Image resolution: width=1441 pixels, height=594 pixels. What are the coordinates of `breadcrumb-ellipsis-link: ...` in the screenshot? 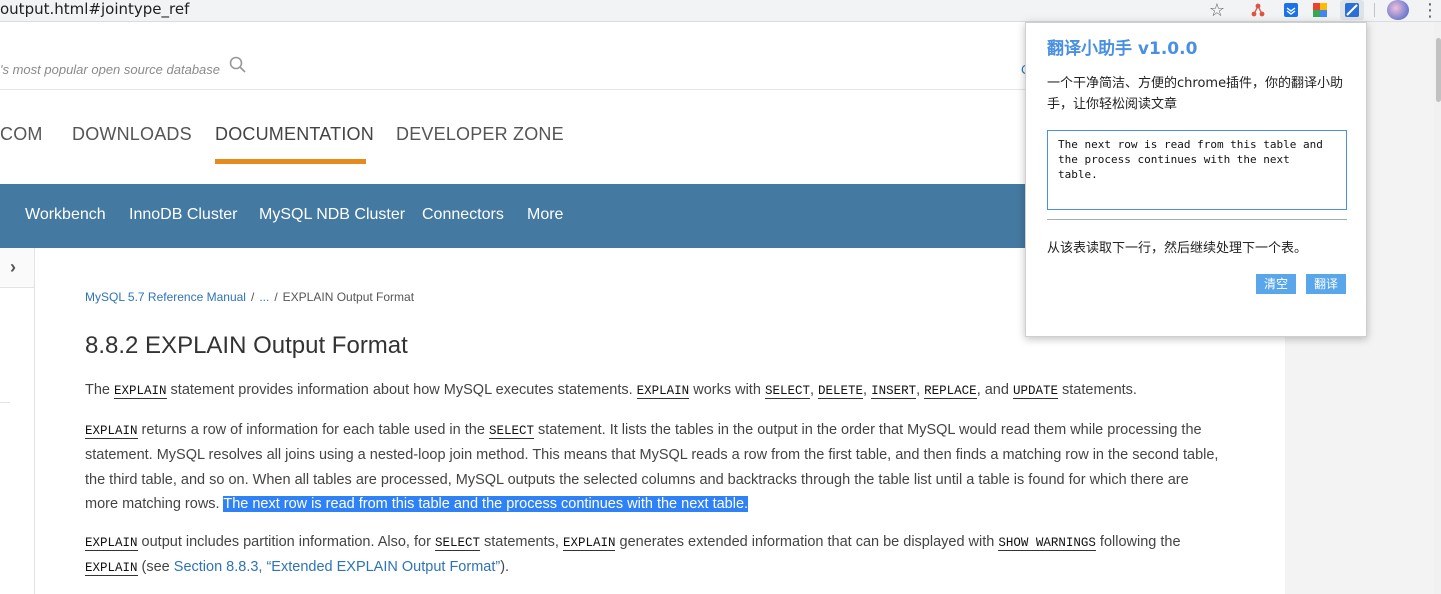 It's located at (264, 297).